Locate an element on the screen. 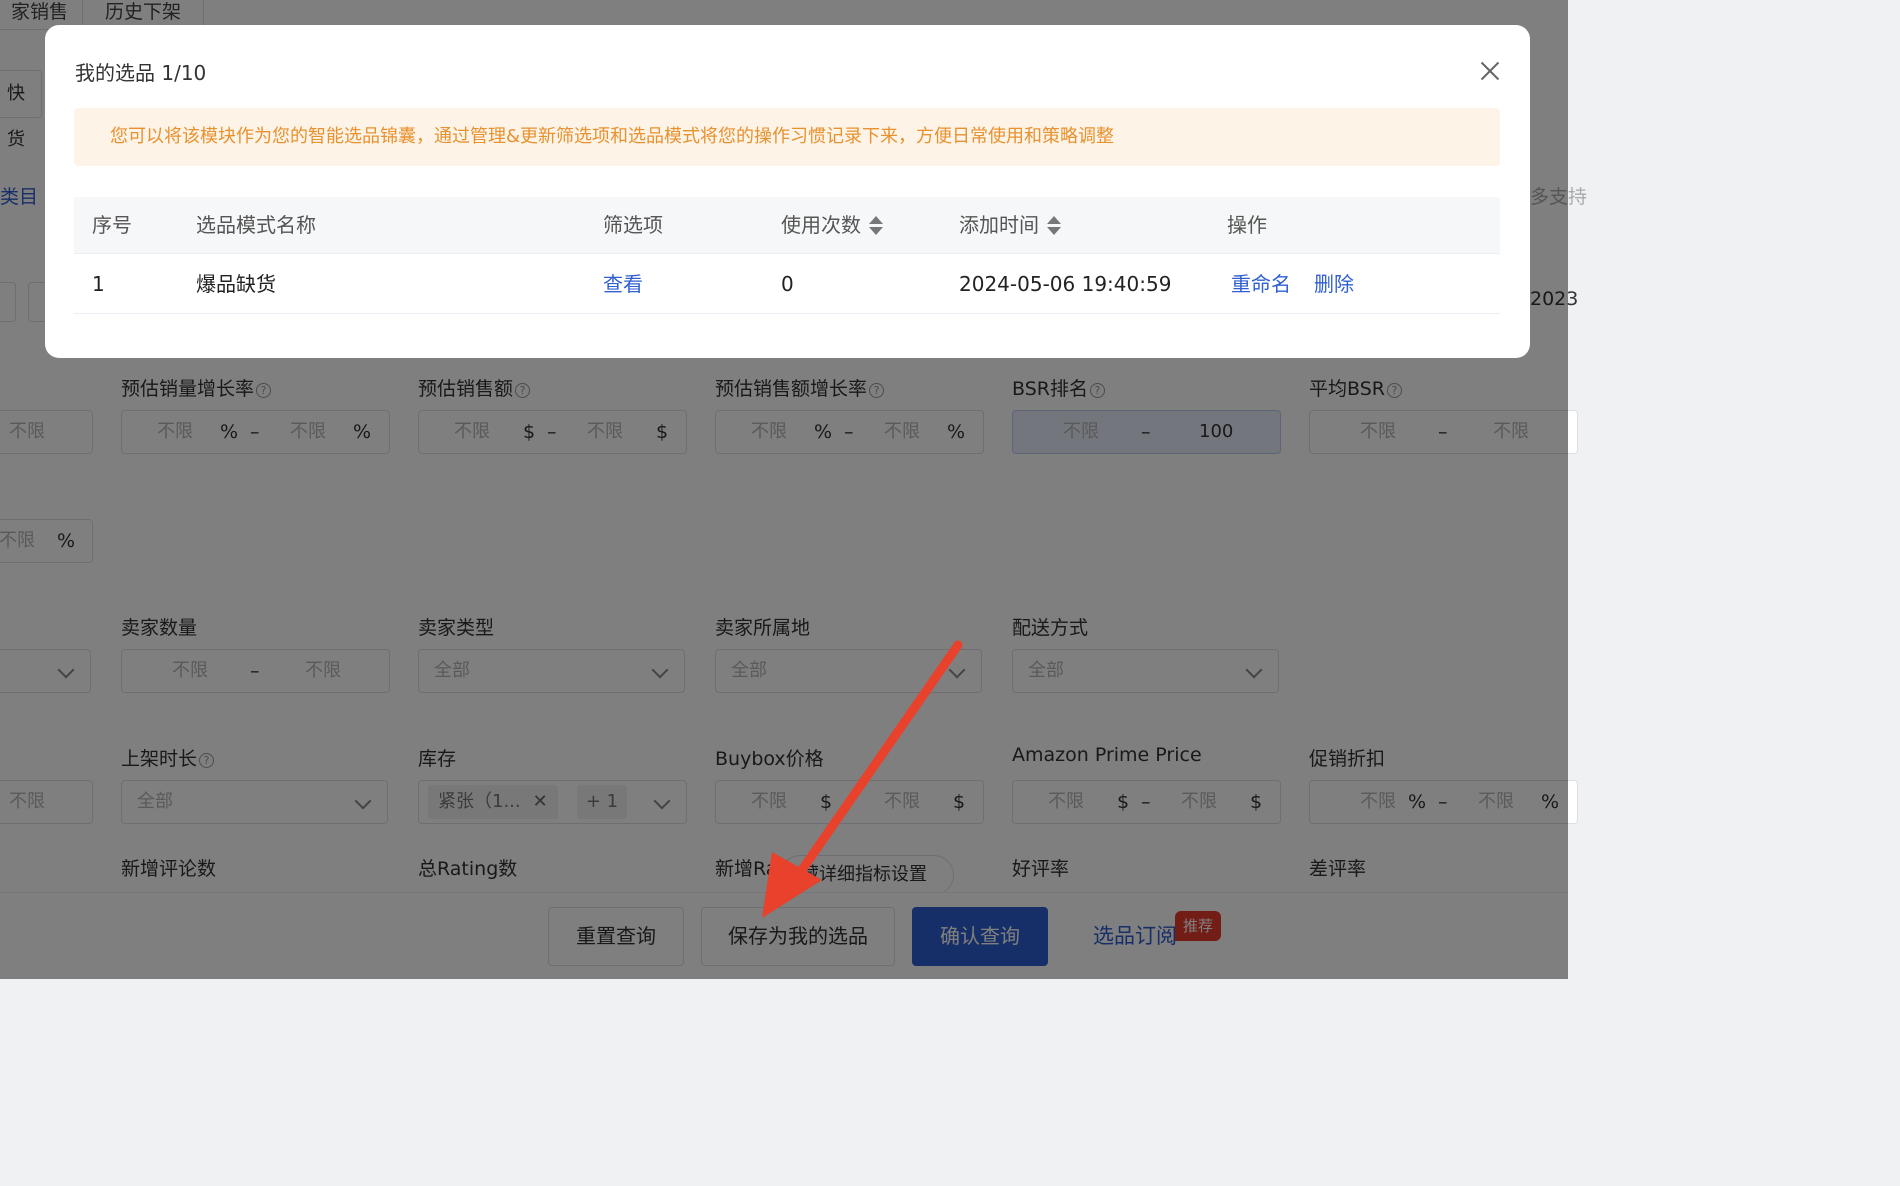  annotation-arrow-icon is located at coordinates (862, 779).